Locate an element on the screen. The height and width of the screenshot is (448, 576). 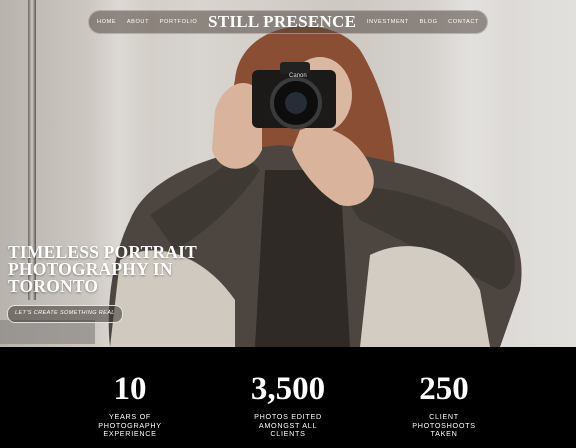
stat-label-line: TAKEN is located at coordinates (444, 433).